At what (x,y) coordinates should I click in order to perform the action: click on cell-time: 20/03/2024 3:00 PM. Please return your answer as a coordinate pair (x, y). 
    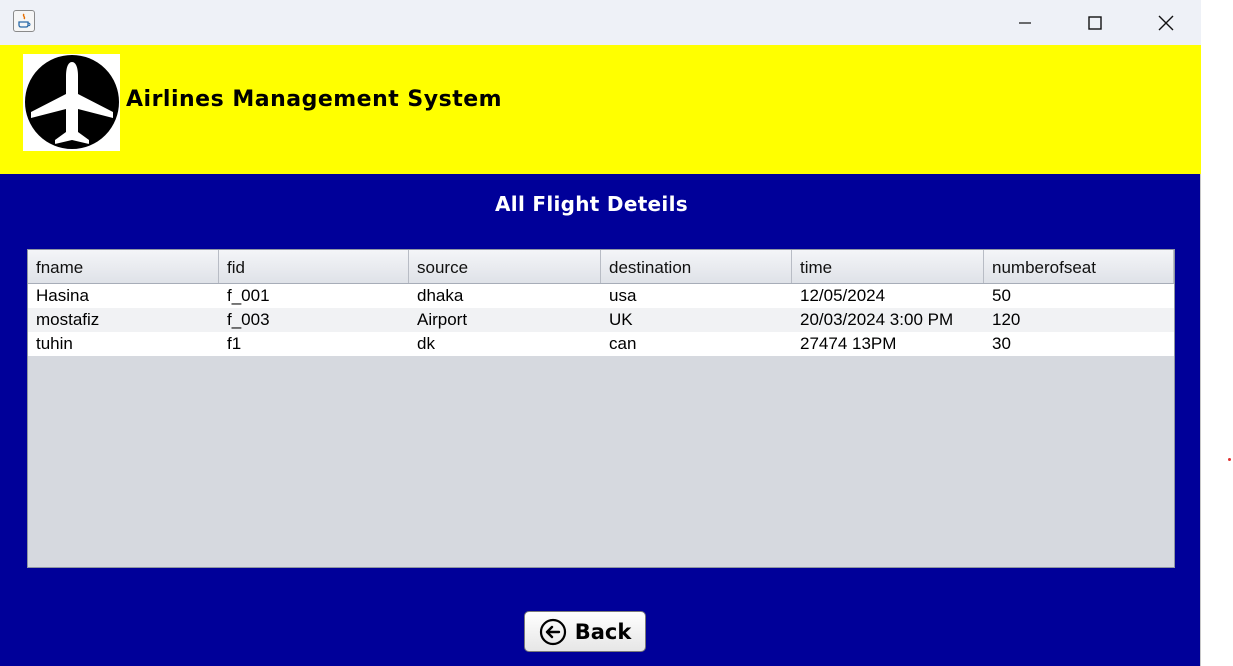
    Looking at the image, I should click on (877, 319).